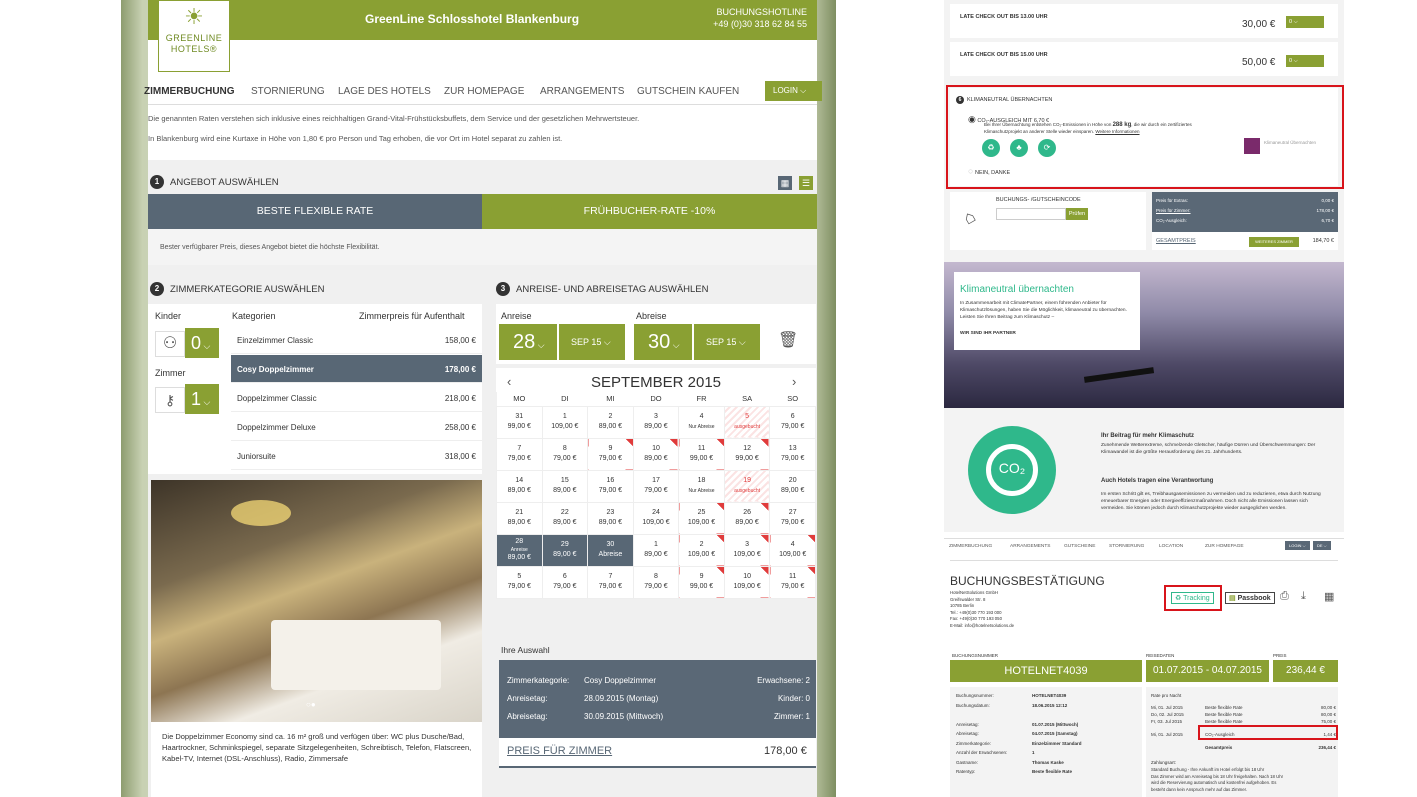  I want to click on departure-month-select: SEP 15 ⌵, so click(727, 342).